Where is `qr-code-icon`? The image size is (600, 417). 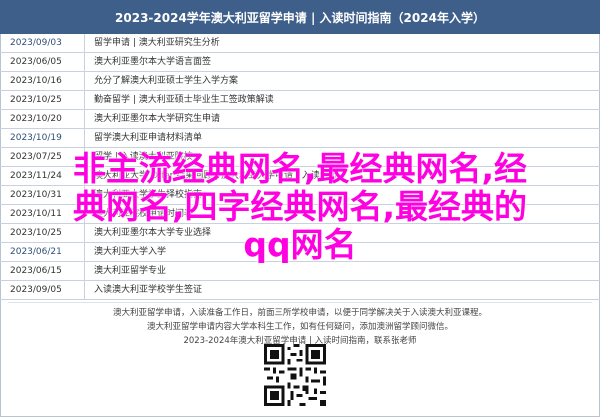 qr-code-icon is located at coordinates (295, 375).